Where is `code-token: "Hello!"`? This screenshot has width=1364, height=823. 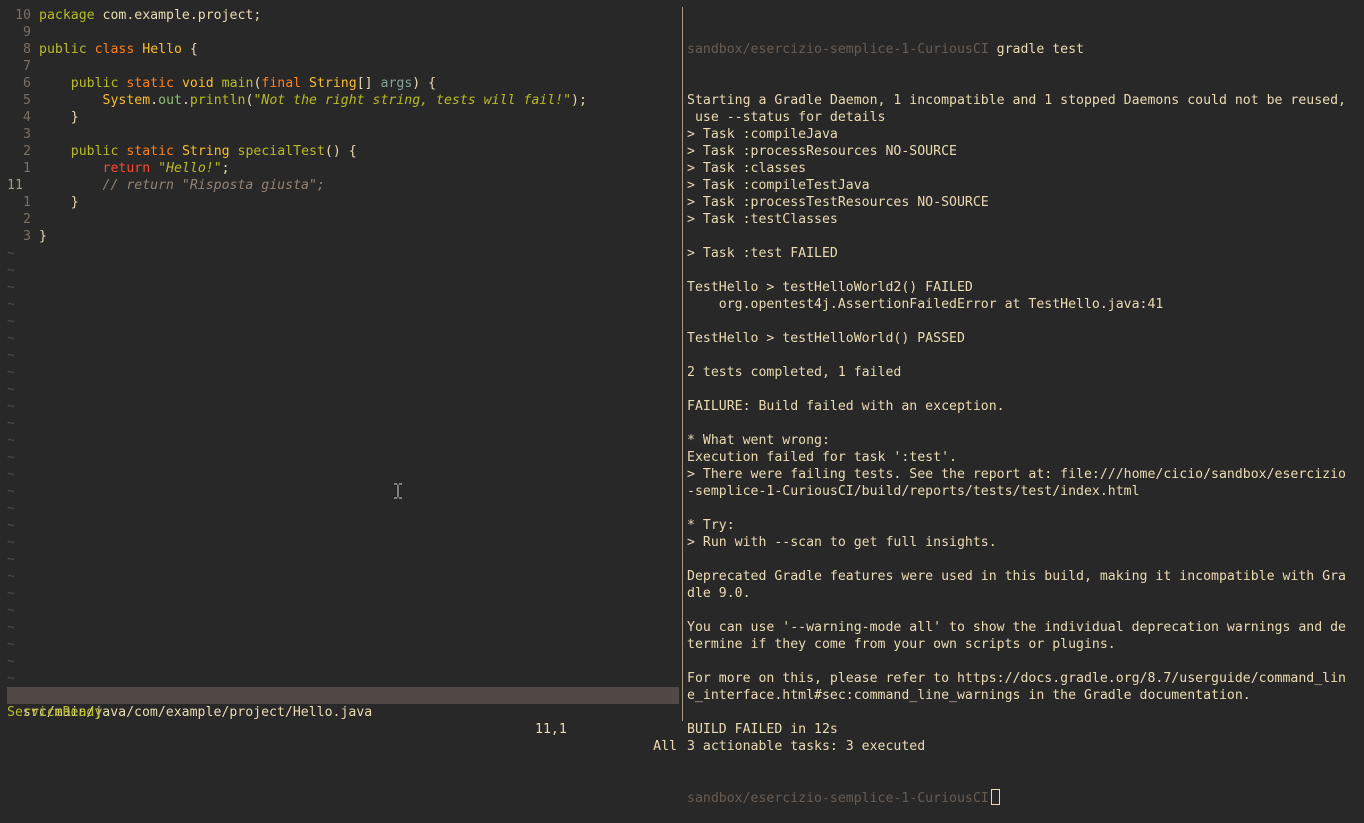
code-token: "Hello!" is located at coordinates (190, 168).